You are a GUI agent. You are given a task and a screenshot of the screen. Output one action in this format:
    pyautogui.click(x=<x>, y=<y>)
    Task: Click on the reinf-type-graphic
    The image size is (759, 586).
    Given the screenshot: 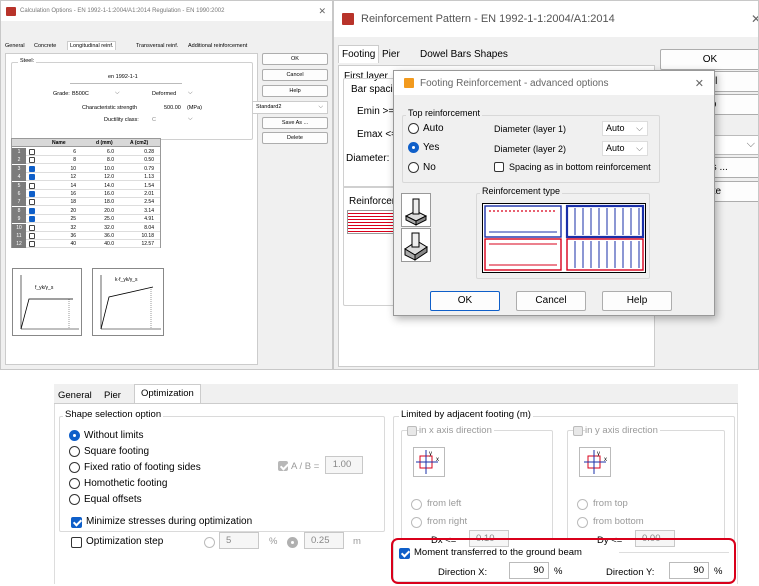 What is the action you would take?
    pyautogui.click(x=564, y=238)
    